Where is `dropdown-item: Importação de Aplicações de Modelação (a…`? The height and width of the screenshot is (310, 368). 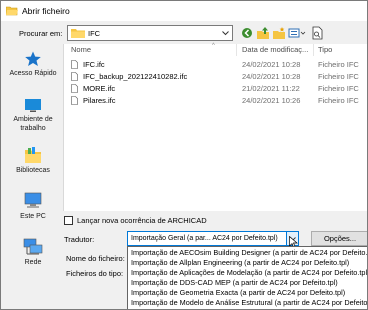
dropdown-item: Importação de Aplicações de Modelação (a… is located at coordinates (249, 272).